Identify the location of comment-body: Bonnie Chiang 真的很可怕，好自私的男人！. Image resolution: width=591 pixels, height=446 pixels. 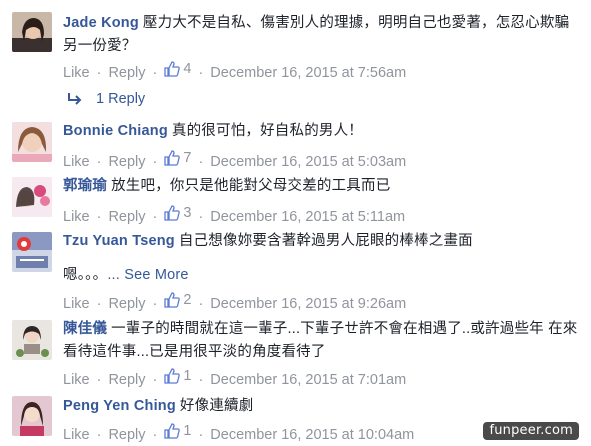
(321, 131).